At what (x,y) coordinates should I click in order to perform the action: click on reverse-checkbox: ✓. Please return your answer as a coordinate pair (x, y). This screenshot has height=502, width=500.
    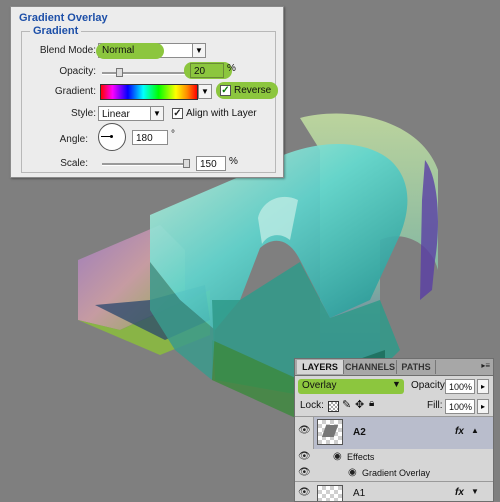
    Looking at the image, I should click on (225, 90).